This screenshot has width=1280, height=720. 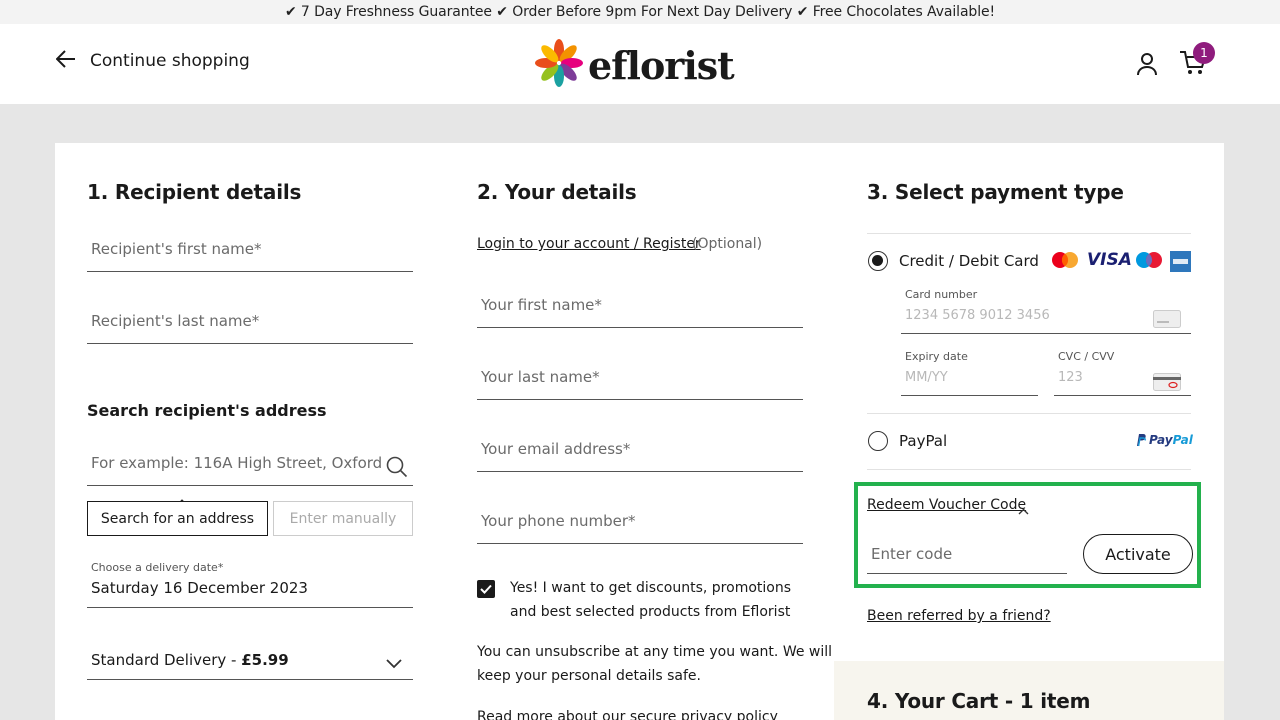 I want to click on header: Continue shopping eflorist 1, so click(x=640, y=64).